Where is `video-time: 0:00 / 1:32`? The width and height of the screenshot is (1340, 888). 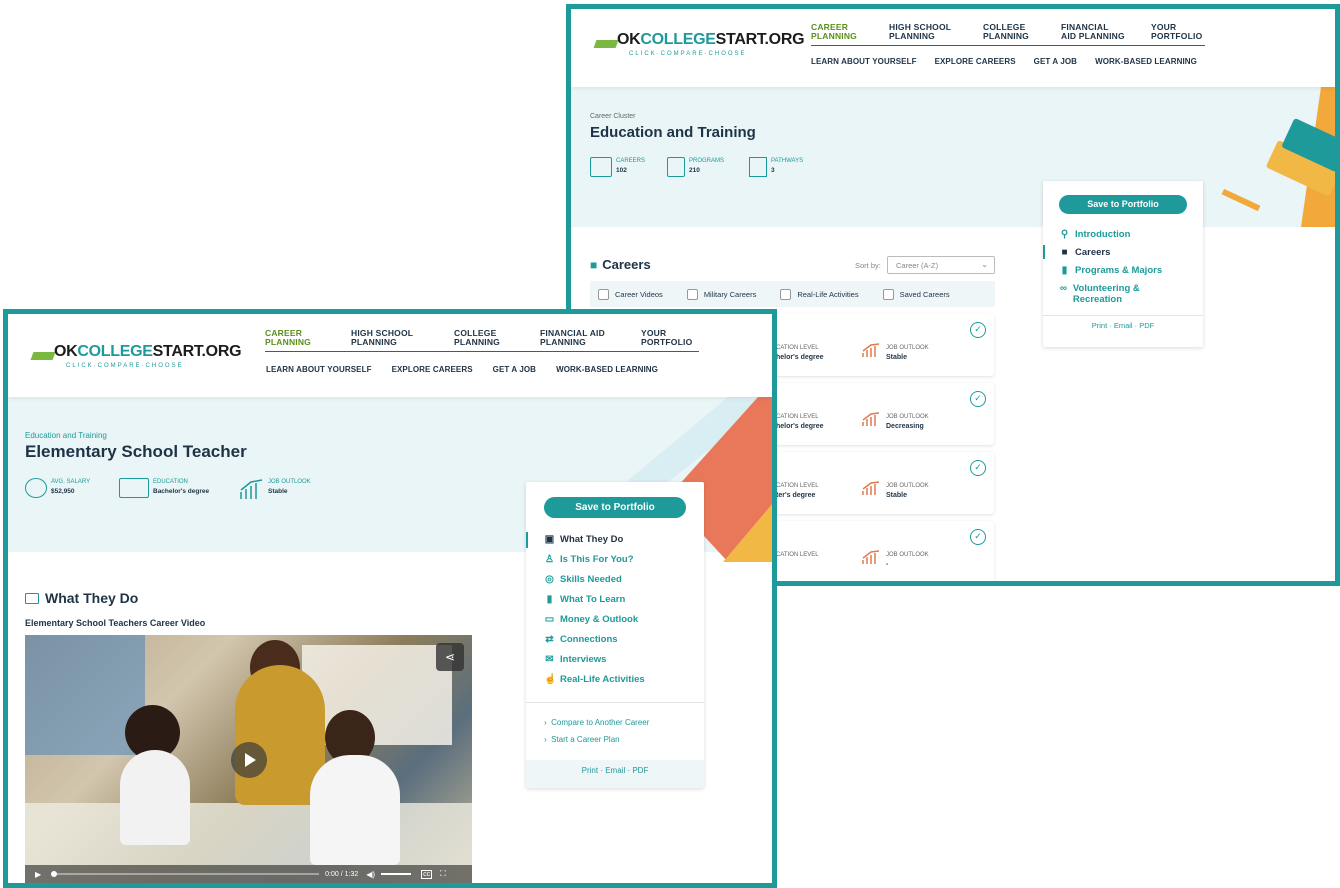 video-time: 0:00 / 1:32 is located at coordinates (342, 874).